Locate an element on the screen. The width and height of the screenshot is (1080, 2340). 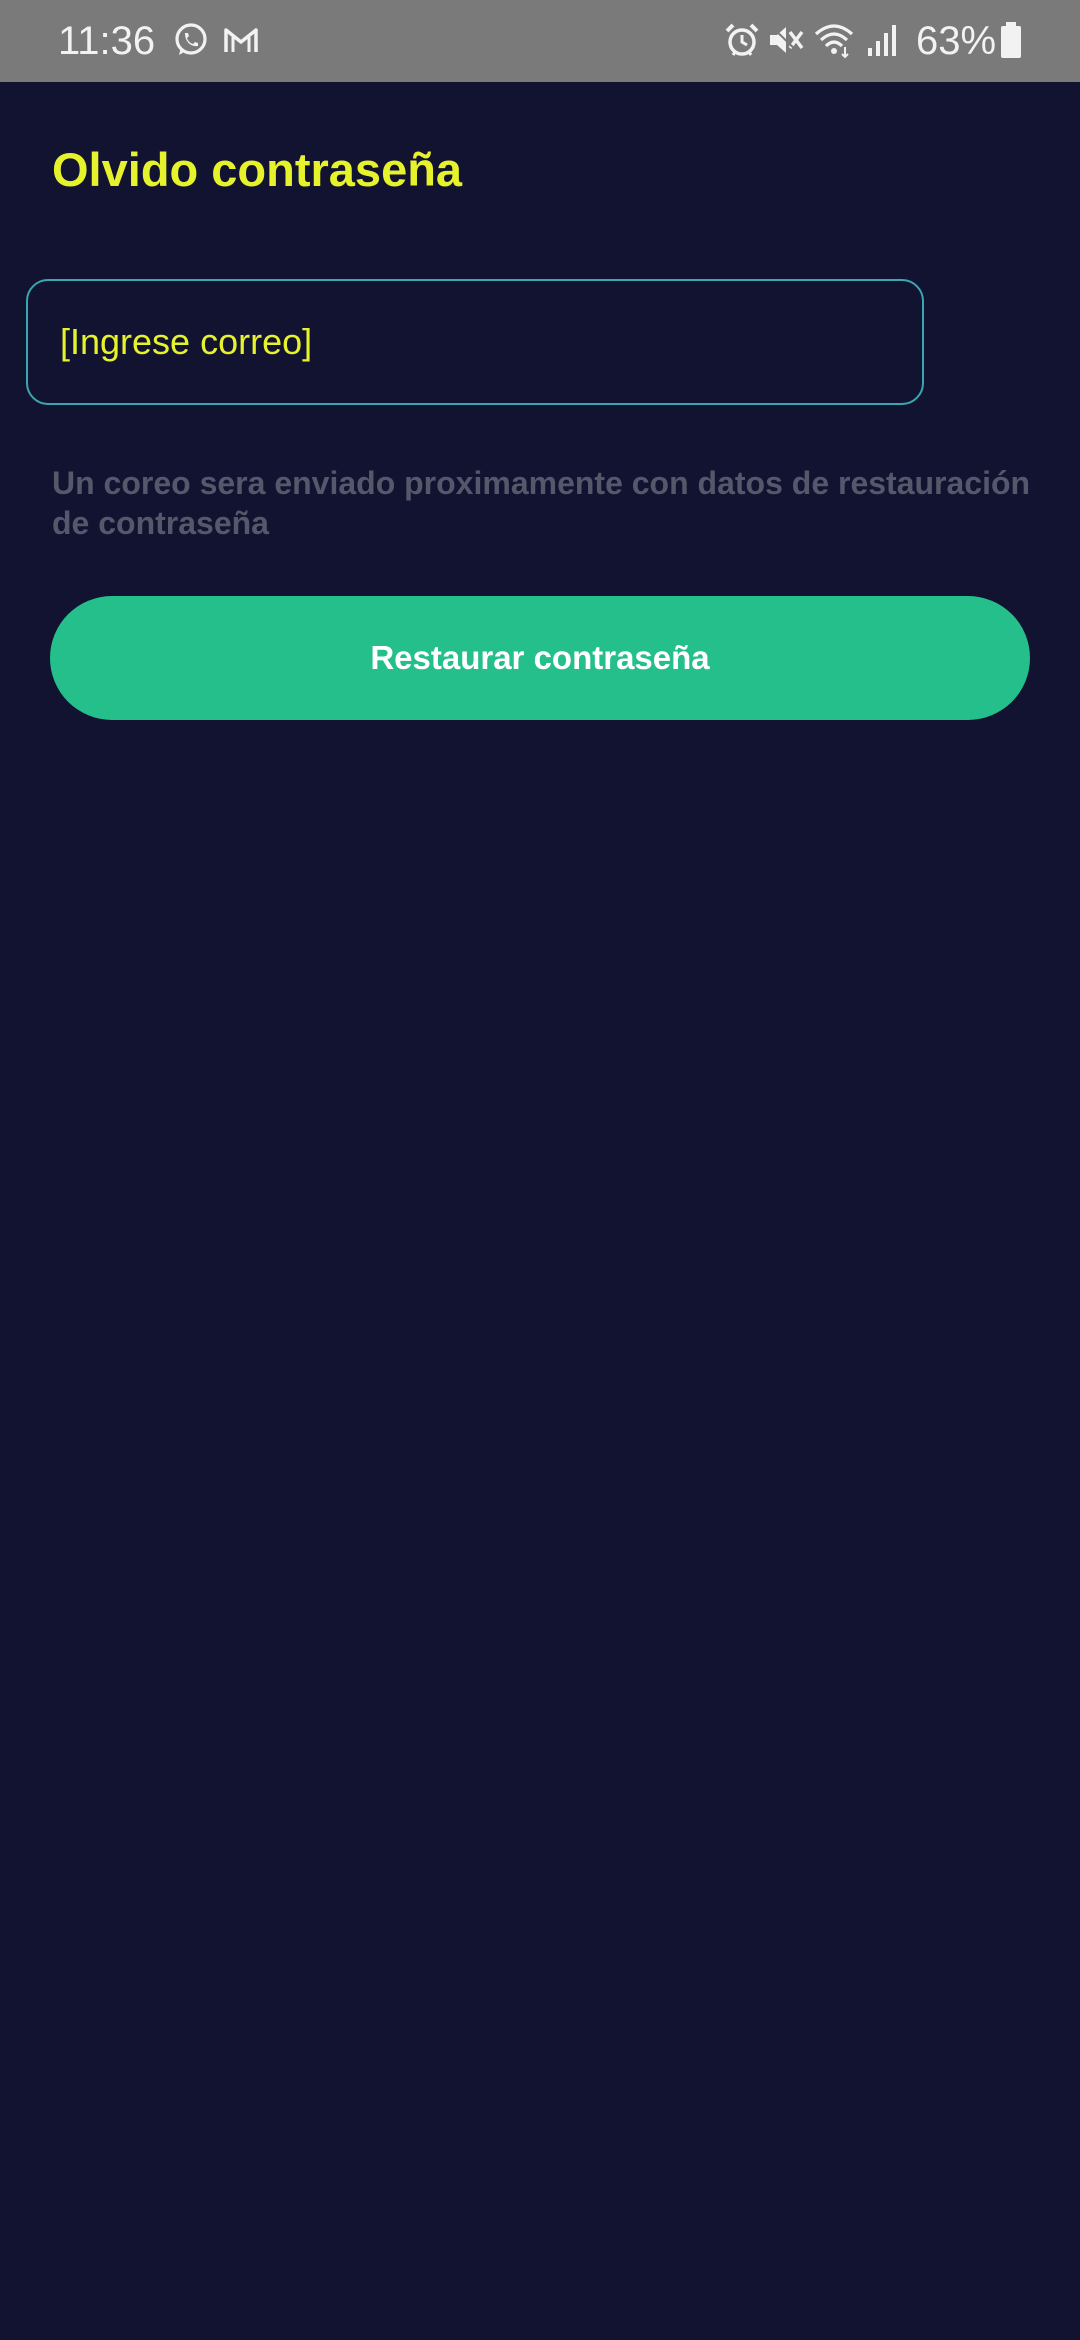
alarm-icon is located at coordinates (742, 40).